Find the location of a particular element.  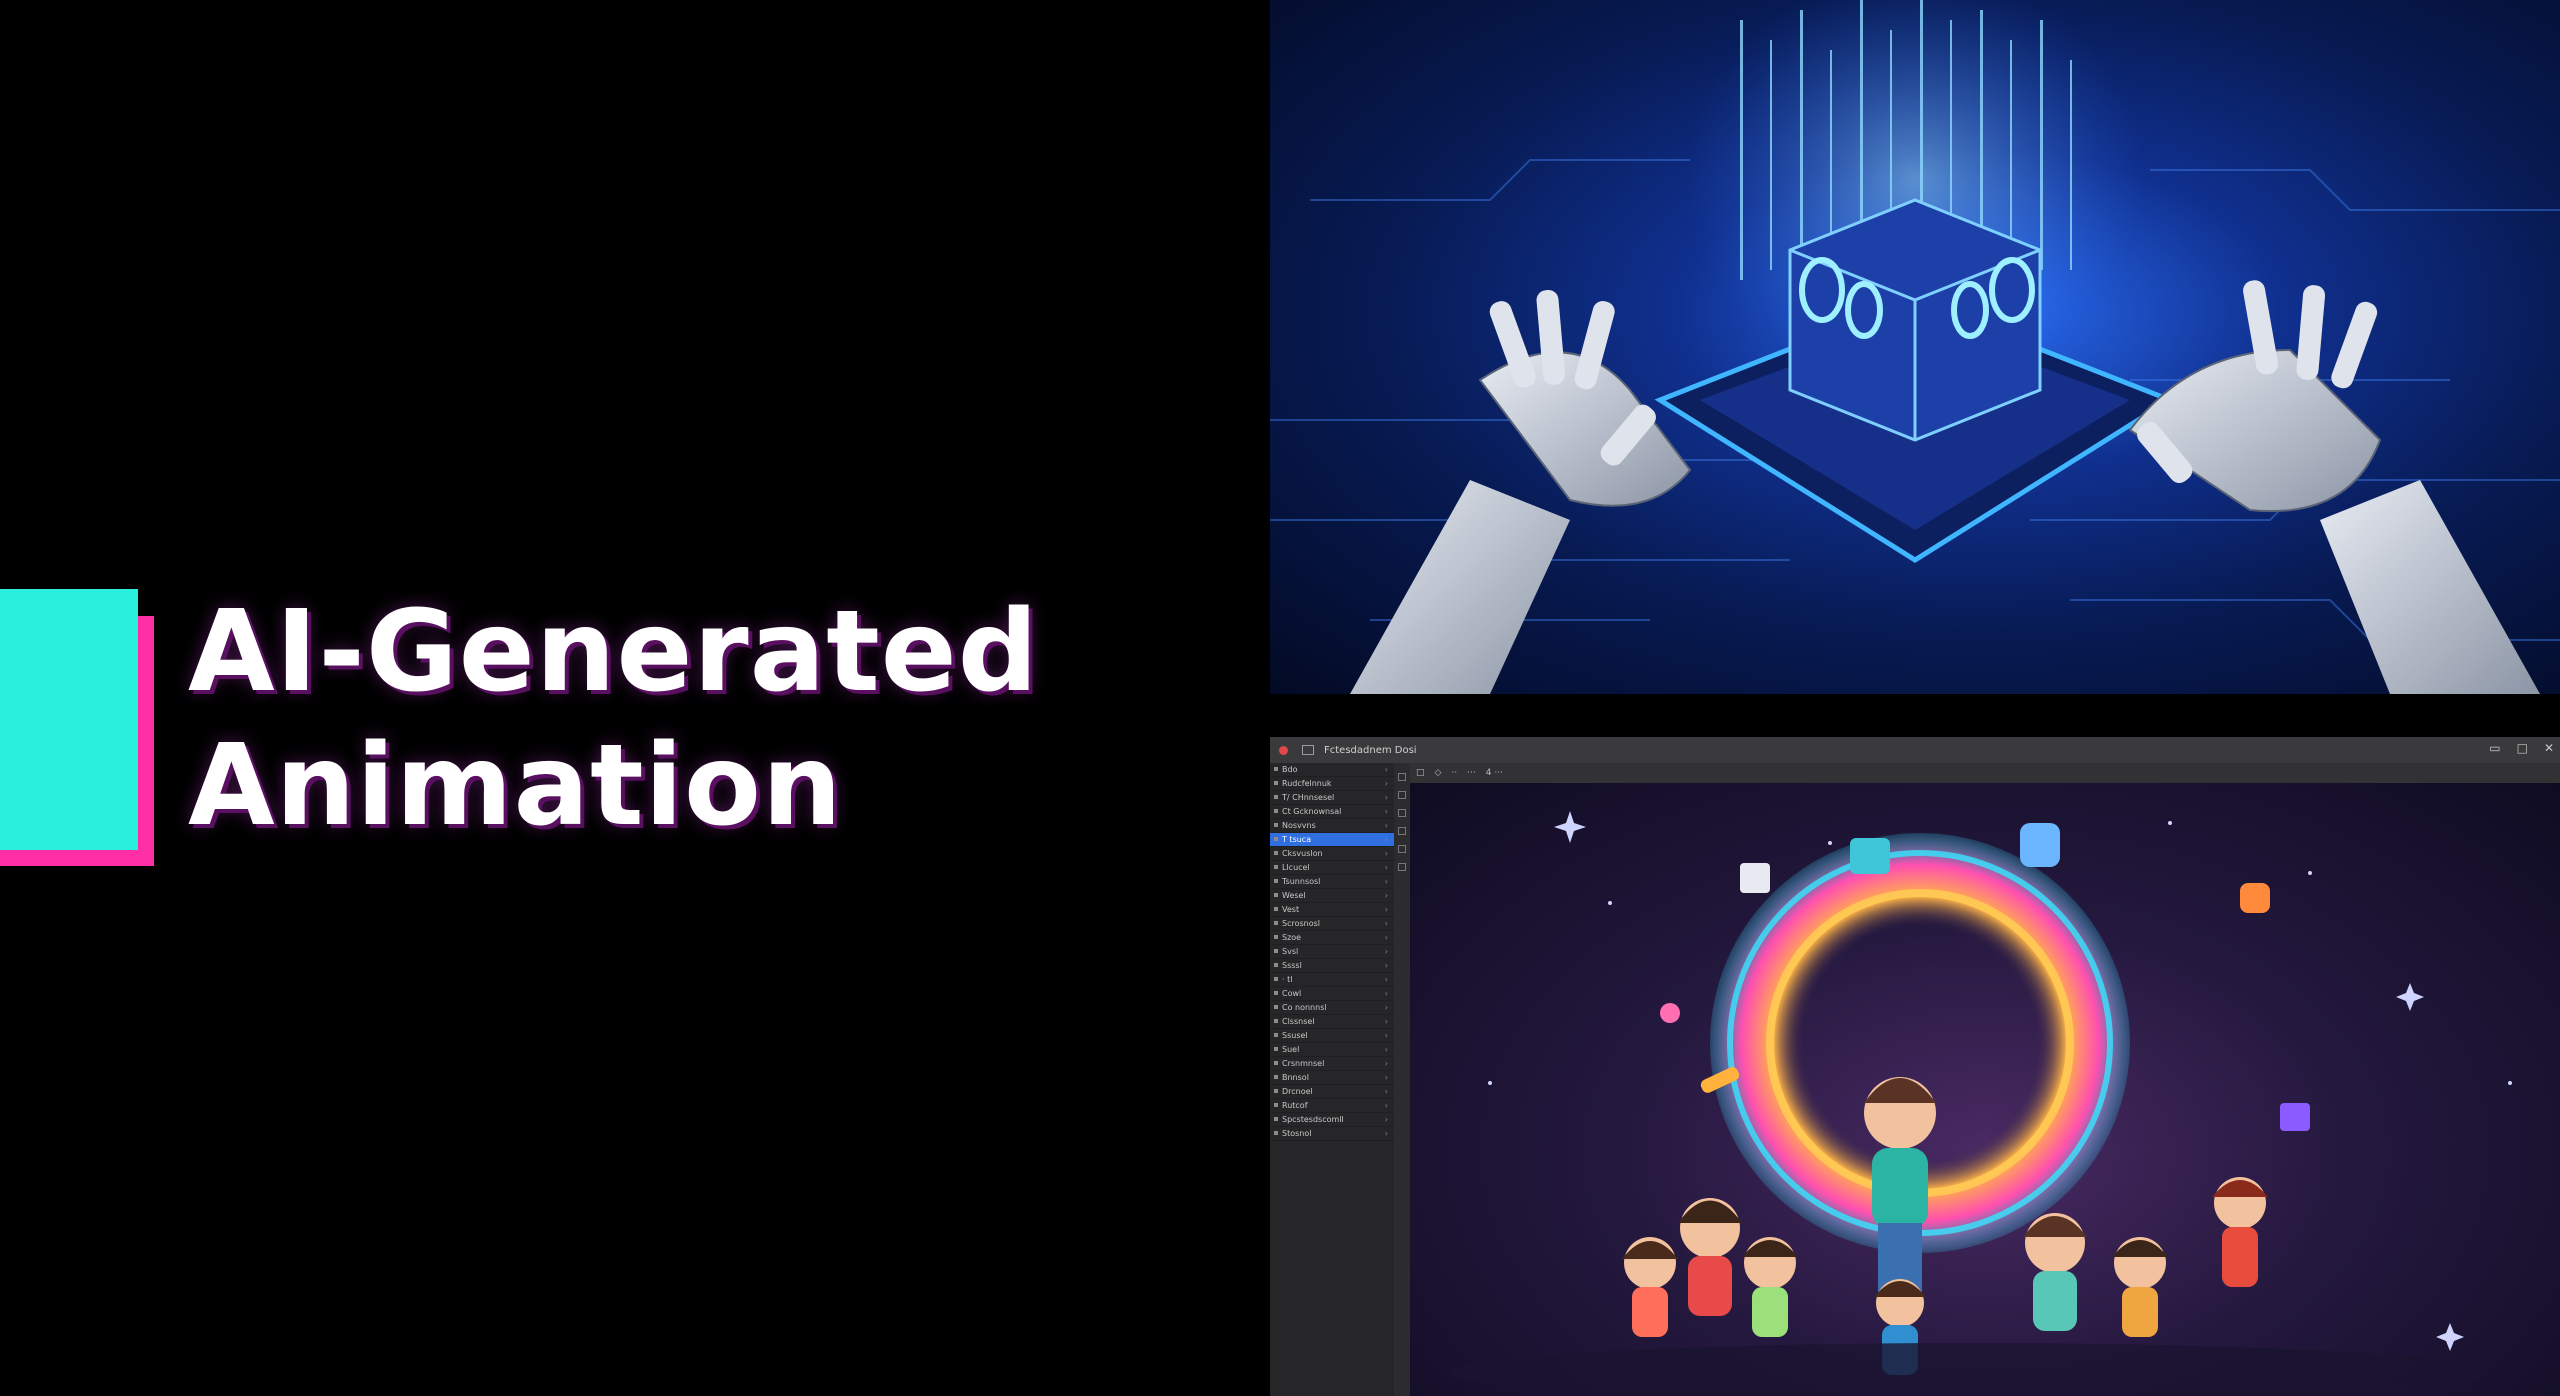

layer-row-label: Co nonnnsl is located at coordinates (1304, 1007).